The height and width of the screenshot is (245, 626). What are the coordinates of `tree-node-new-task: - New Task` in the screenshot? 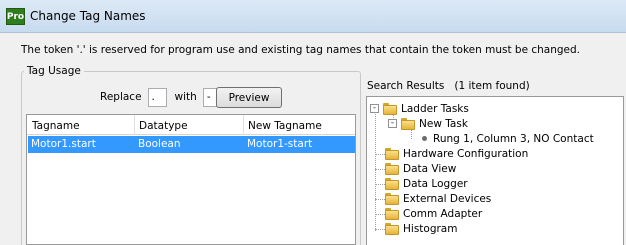 It's located at (428, 123).